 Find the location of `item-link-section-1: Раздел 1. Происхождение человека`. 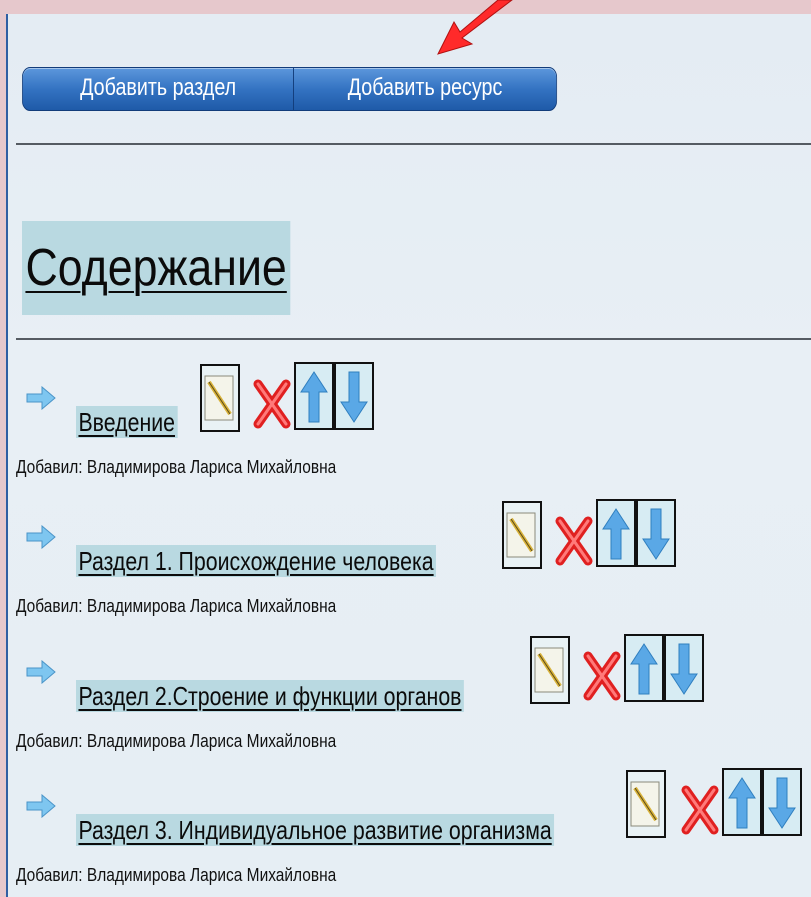

item-link-section-1: Раздел 1. Происхождение человека is located at coordinates (256, 561).